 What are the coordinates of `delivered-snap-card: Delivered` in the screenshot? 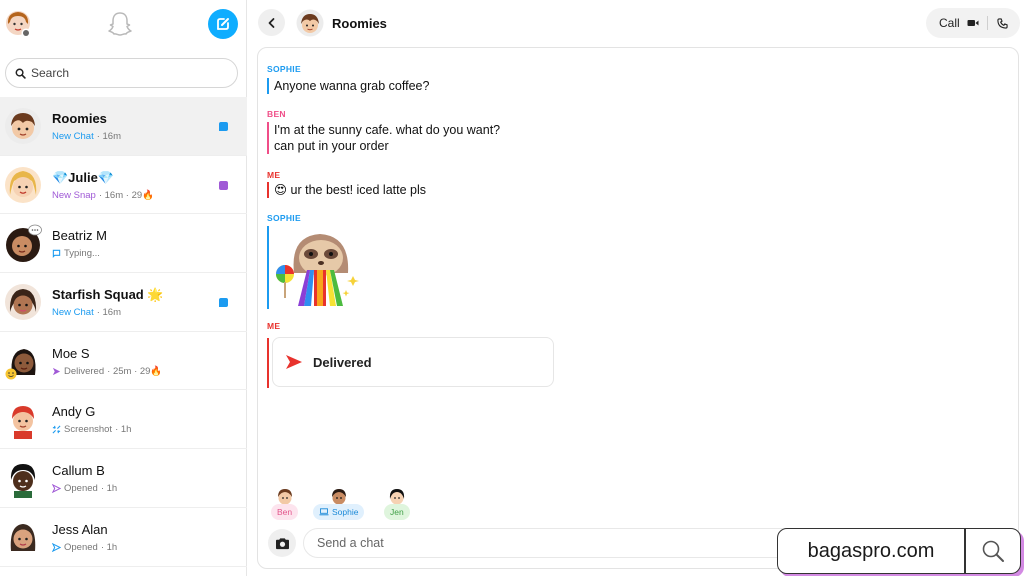 It's located at (413, 362).